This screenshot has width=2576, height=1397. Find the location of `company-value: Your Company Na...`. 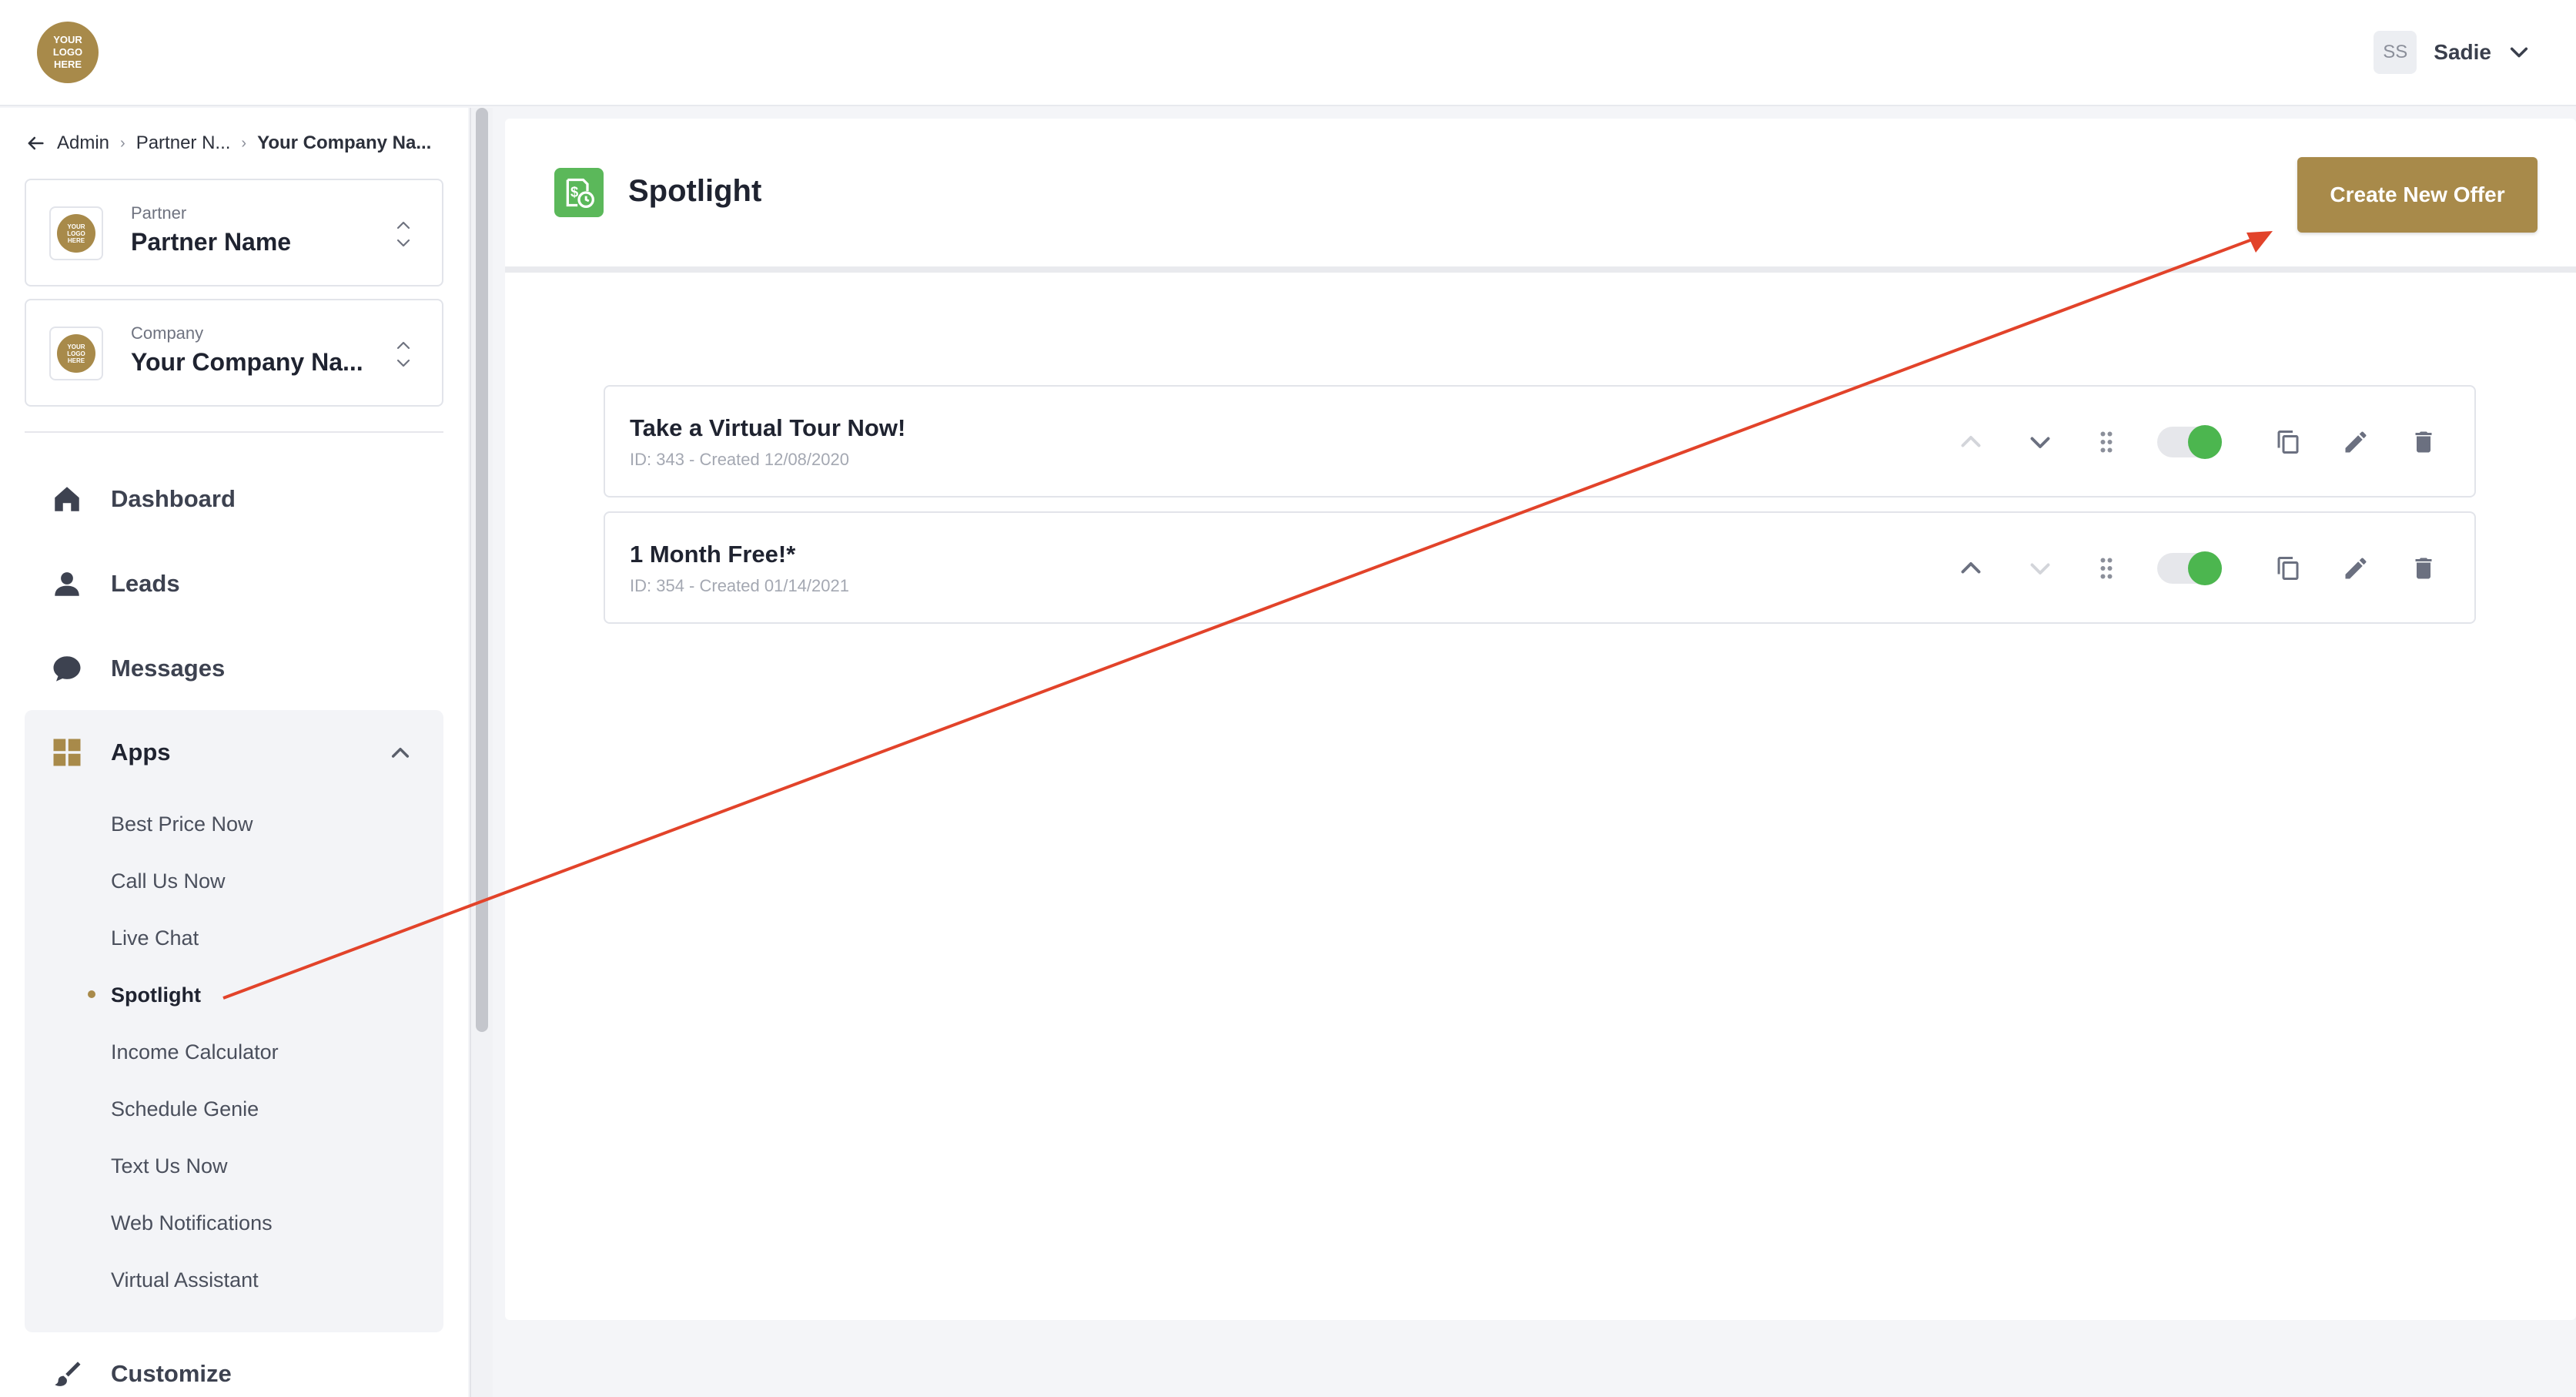

company-value: Your Company Na... is located at coordinates (247, 362).